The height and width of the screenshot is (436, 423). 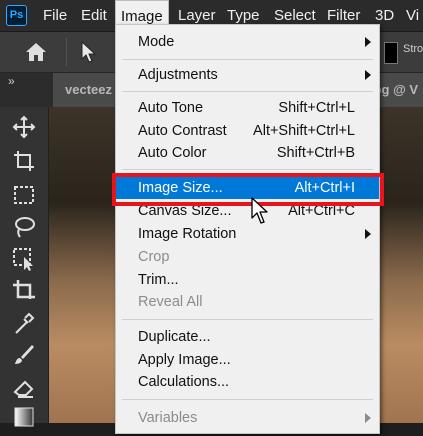 I want to click on menu-item-mode: Mode, so click(x=247, y=42).